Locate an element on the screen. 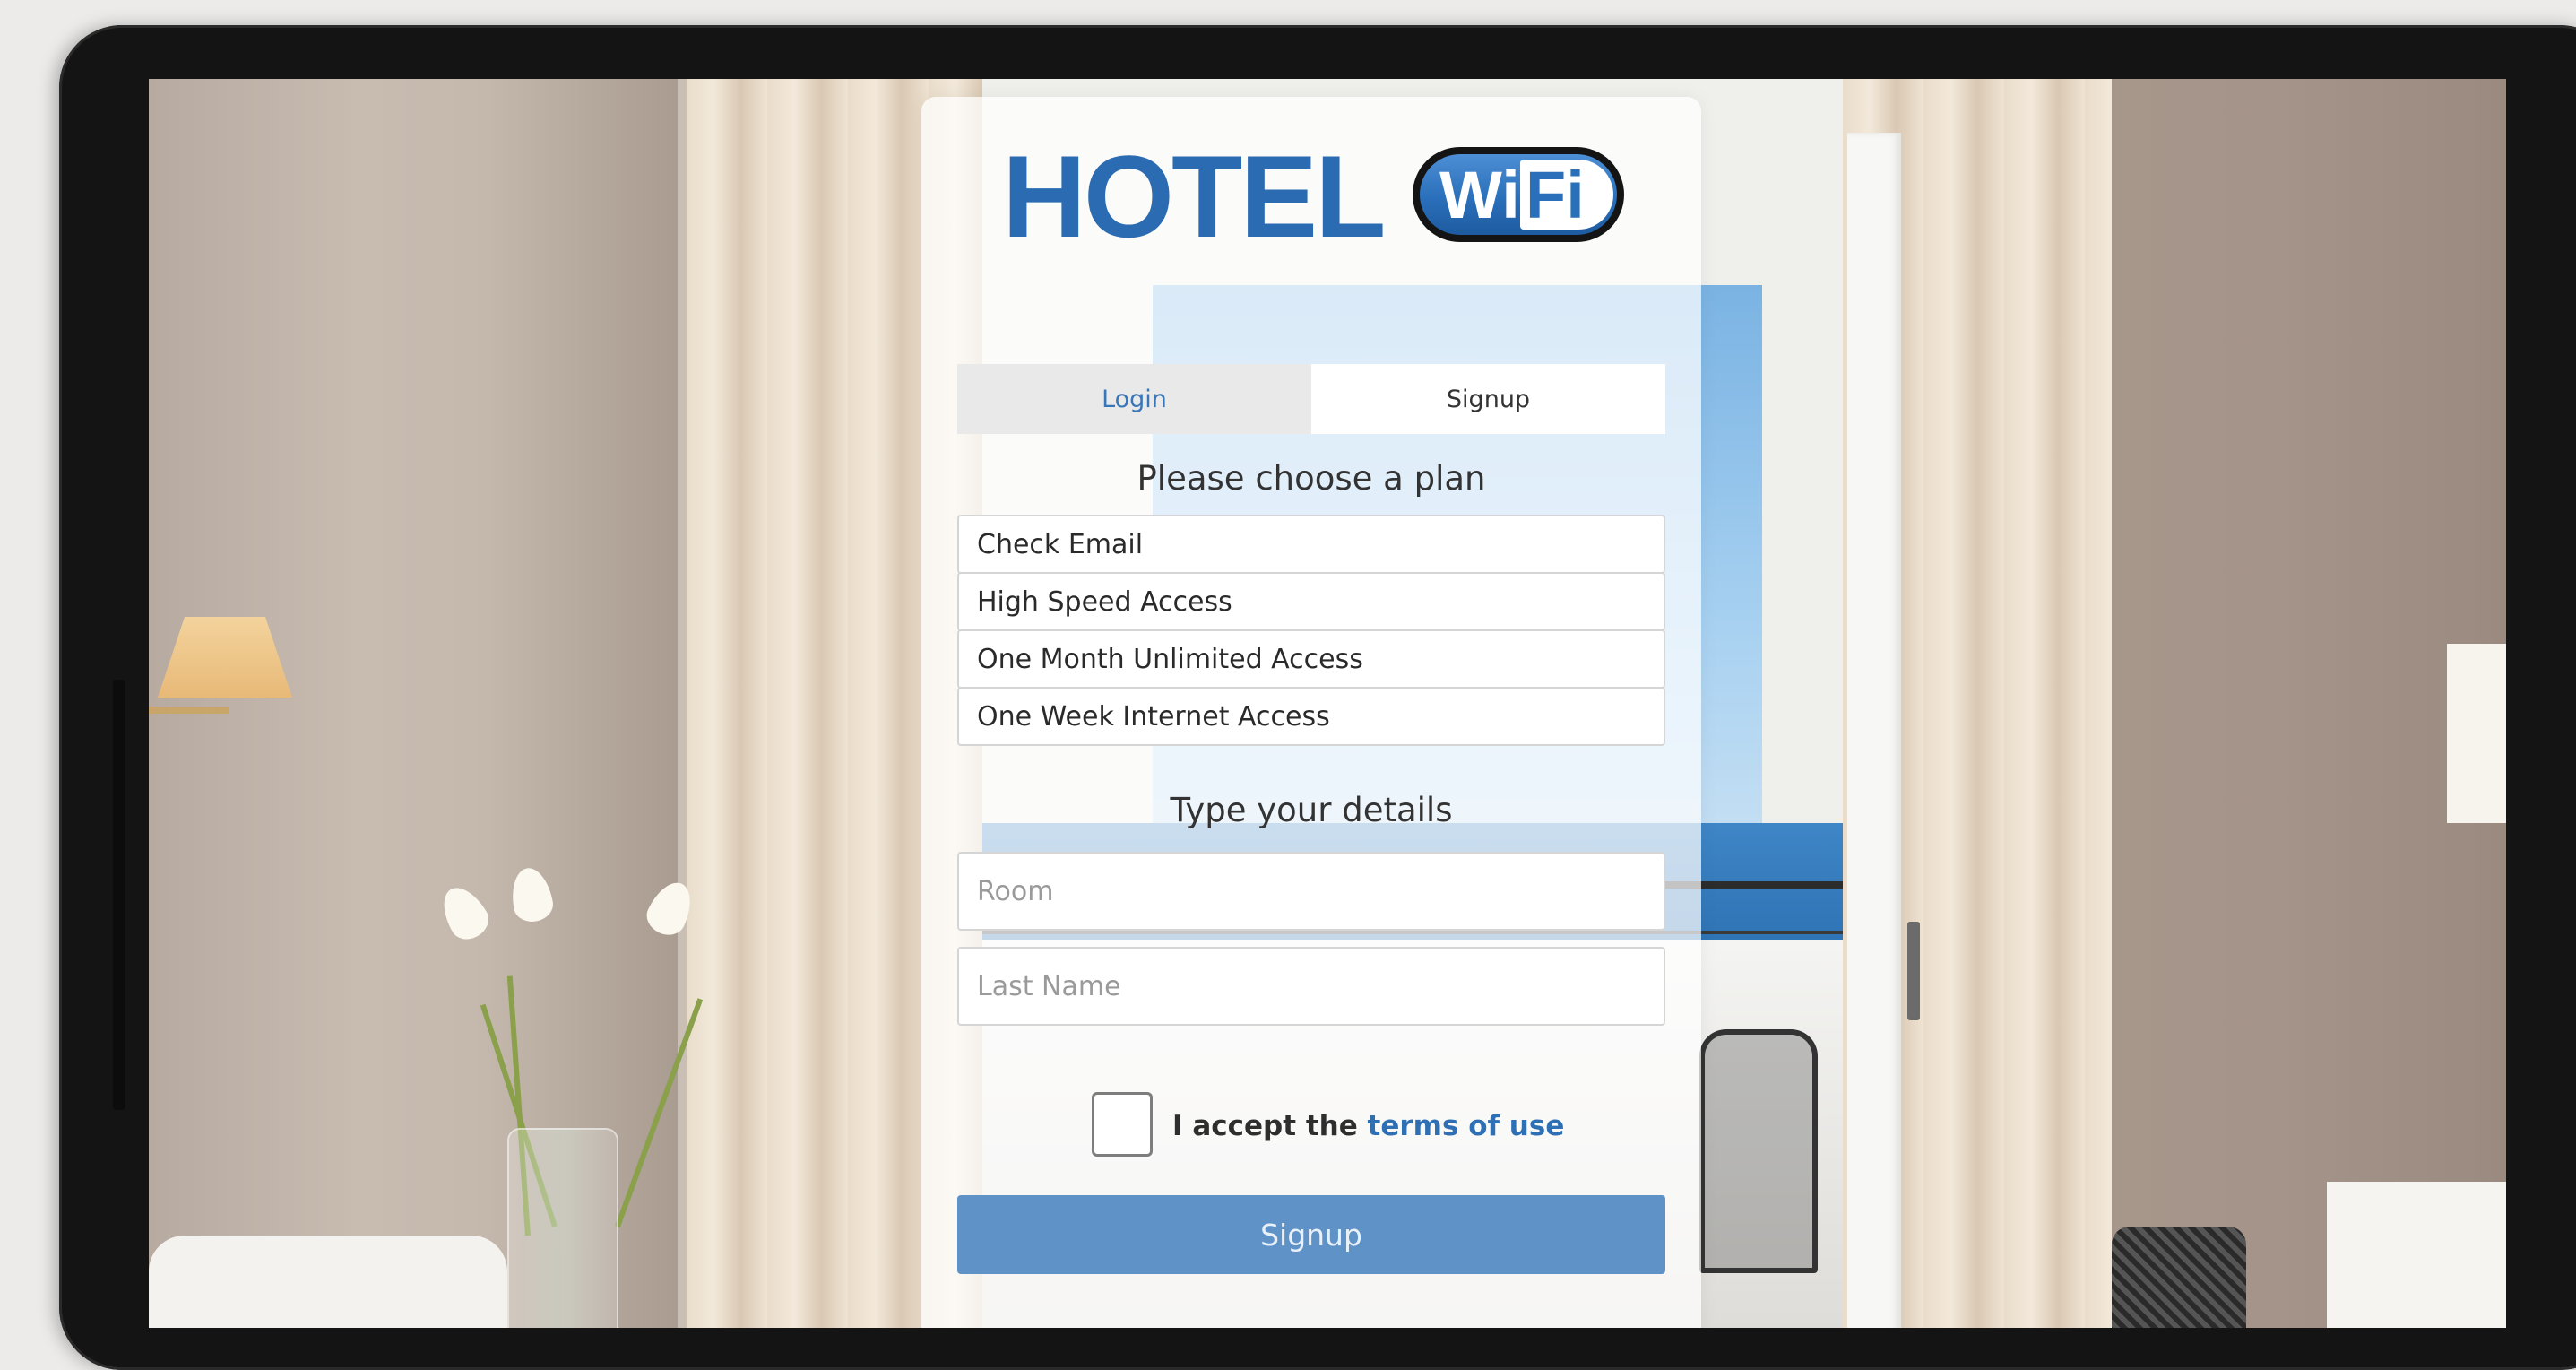 The width and height of the screenshot is (2576, 1370). terms-of-use-link: terms of use is located at coordinates (1466, 1126).